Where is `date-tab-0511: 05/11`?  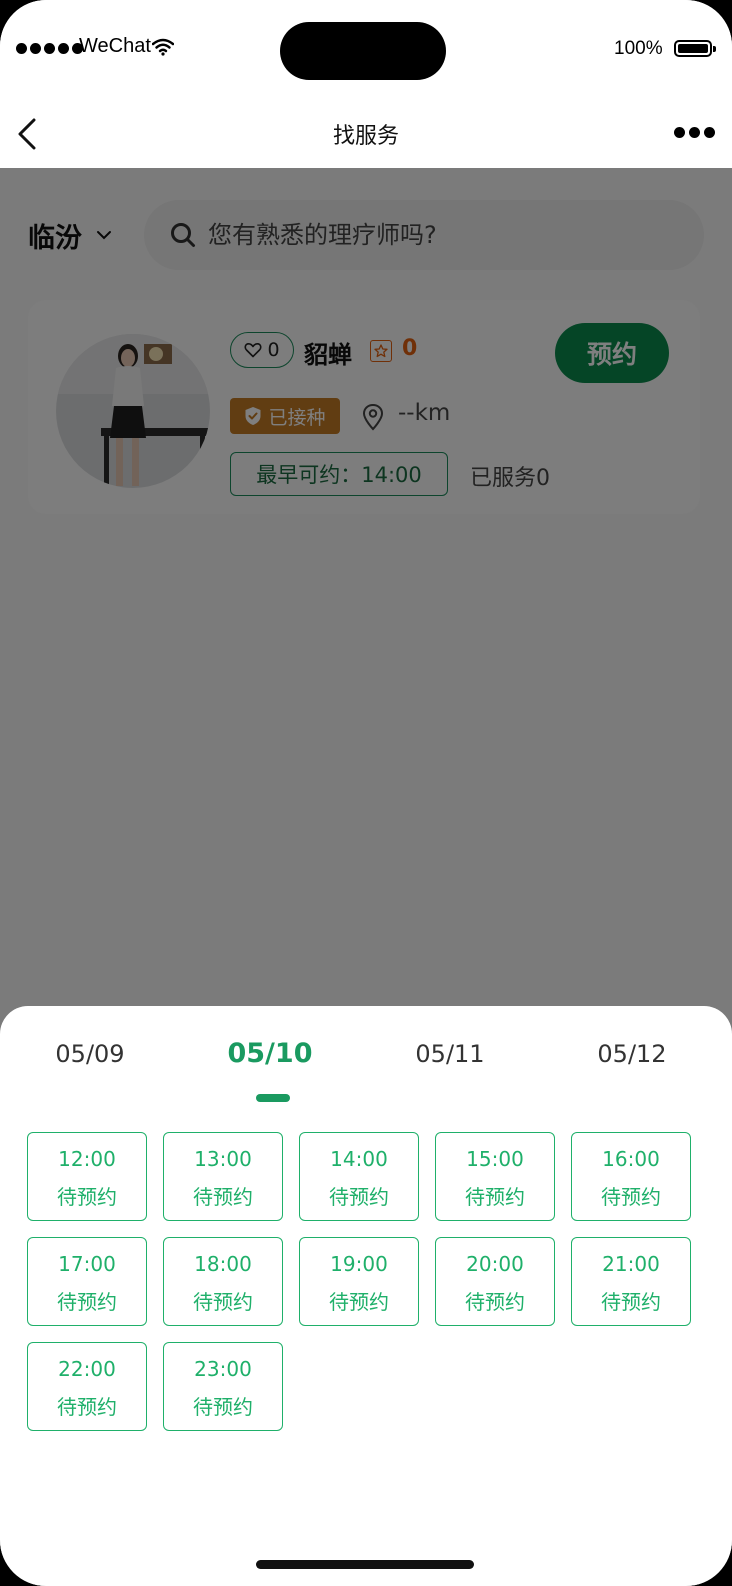 date-tab-0511: 05/11 is located at coordinates (450, 1054).